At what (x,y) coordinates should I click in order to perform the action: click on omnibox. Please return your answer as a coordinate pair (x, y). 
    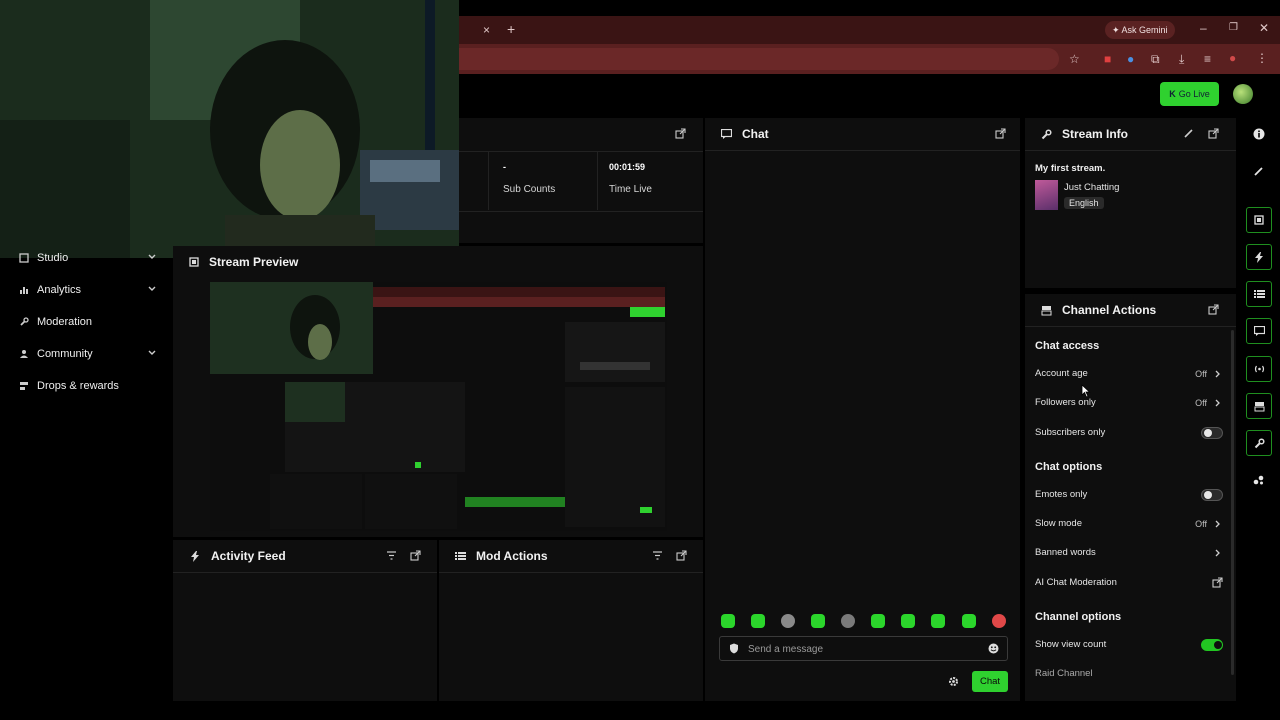
    Looking at the image, I should click on (759, 59).